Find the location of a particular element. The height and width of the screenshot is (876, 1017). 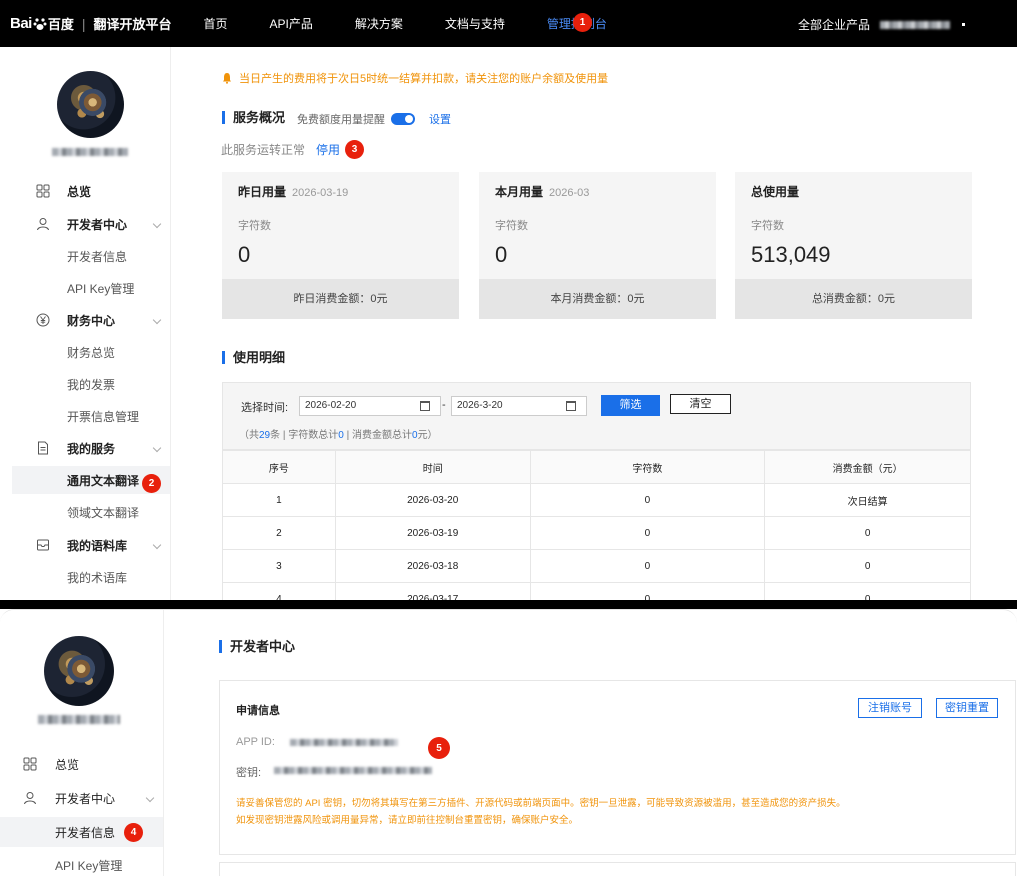

key-safety-warning-2: 如发现密钥泄露风险或调用量异常，请立即前往控制台重置密钥，确保账户安全。 is located at coordinates (407, 820).